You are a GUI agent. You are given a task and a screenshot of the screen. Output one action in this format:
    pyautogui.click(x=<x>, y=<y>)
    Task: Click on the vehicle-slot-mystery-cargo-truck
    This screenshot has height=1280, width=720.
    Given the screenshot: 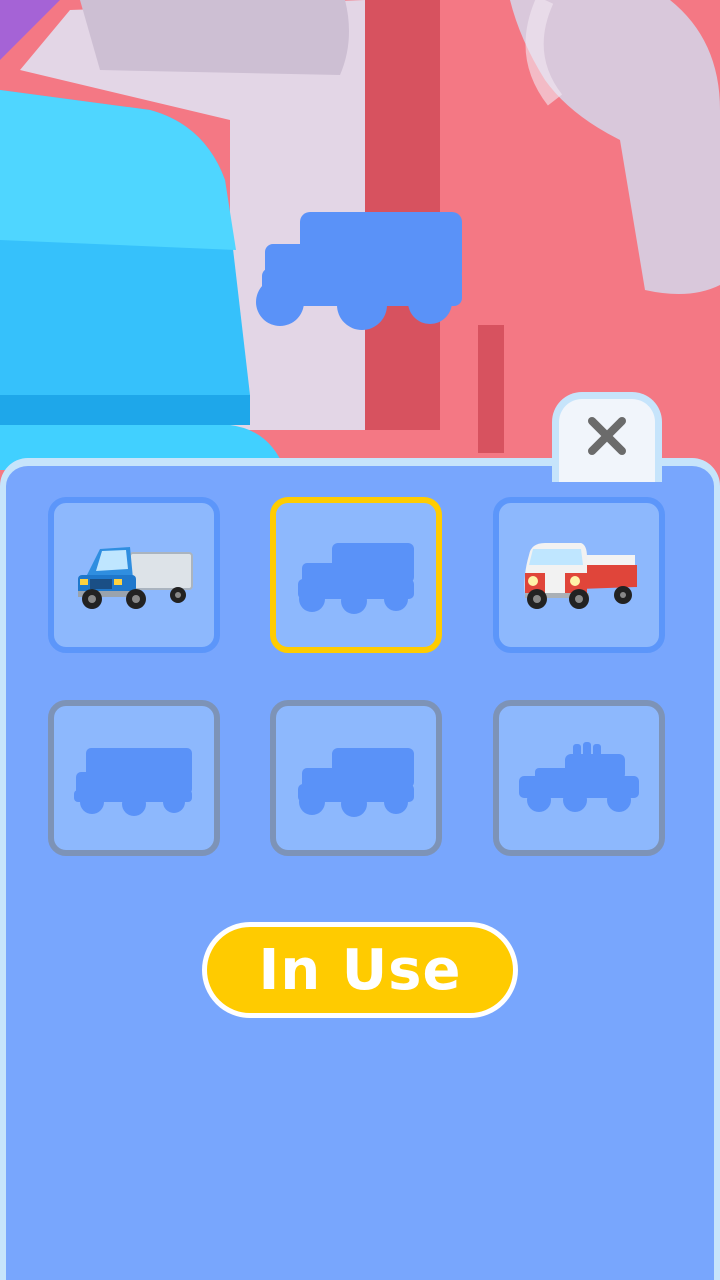 What is the action you would take?
    pyautogui.click(x=134, y=778)
    